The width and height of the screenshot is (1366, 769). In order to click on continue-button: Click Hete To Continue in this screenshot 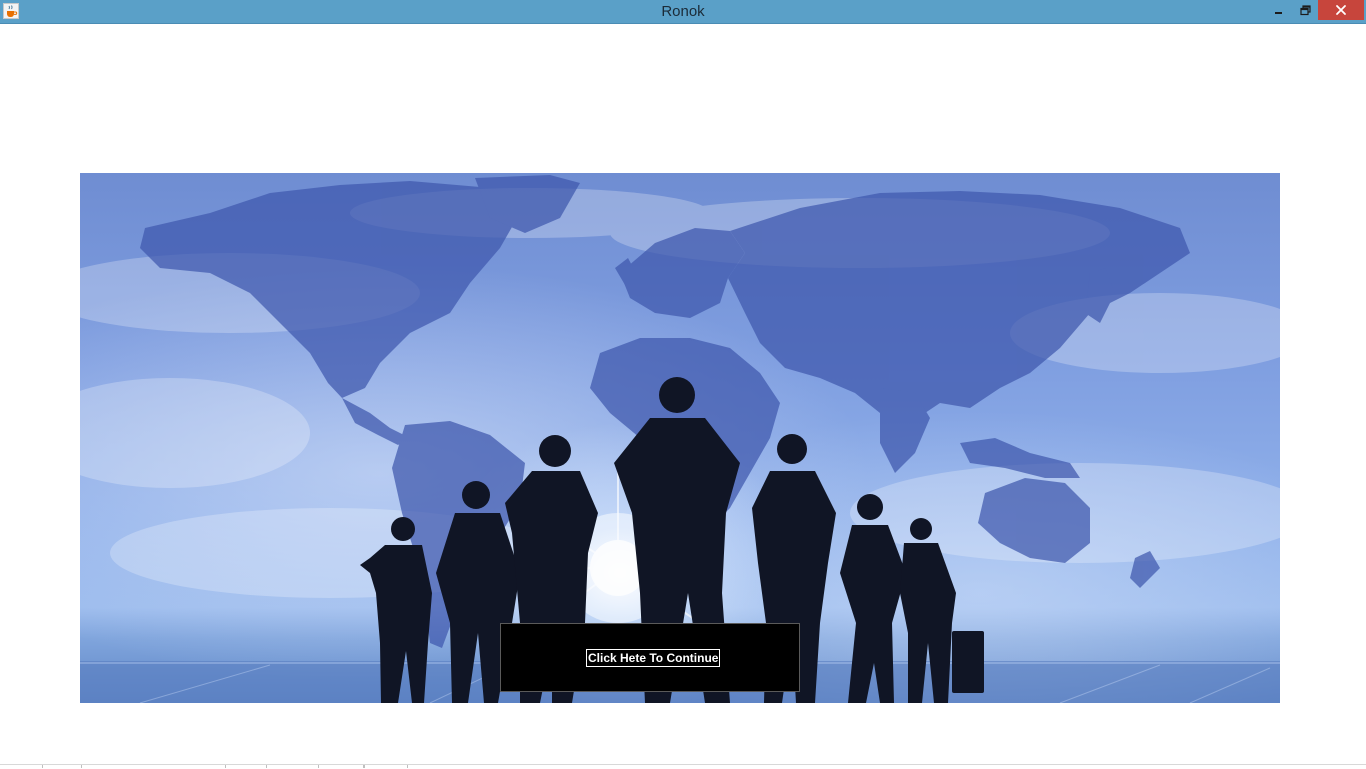, I will do `click(653, 658)`.